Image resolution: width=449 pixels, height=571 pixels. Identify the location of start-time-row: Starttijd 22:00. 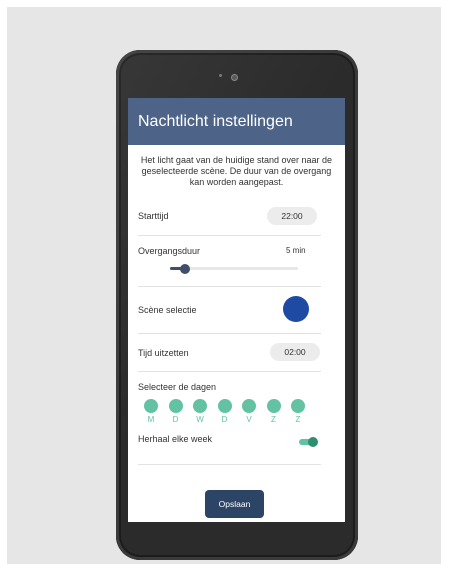
(229, 217).